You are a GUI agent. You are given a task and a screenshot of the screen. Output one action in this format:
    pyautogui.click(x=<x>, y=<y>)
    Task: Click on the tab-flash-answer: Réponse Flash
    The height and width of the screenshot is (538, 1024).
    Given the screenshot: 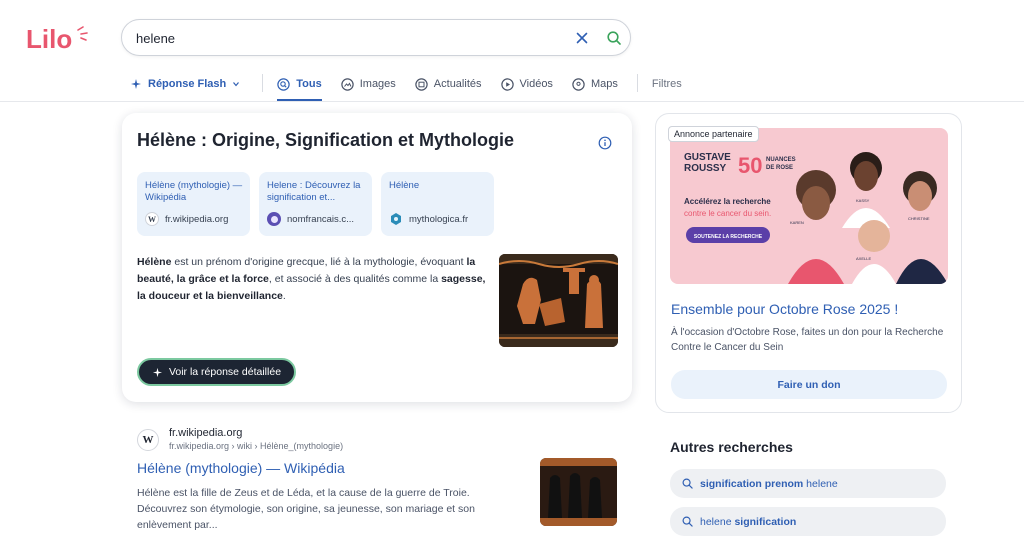 What is the action you would take?
    pyautogui.click(x=185, y=84)
    